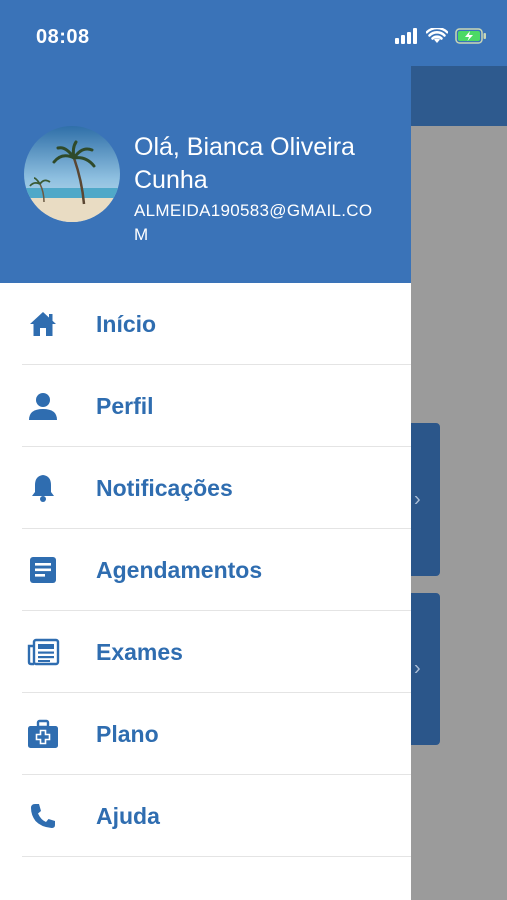  What do you see at coordinates (127, 733) in the screenshot?
I see `menu-label: Plano` at bounding box center [127, 733].